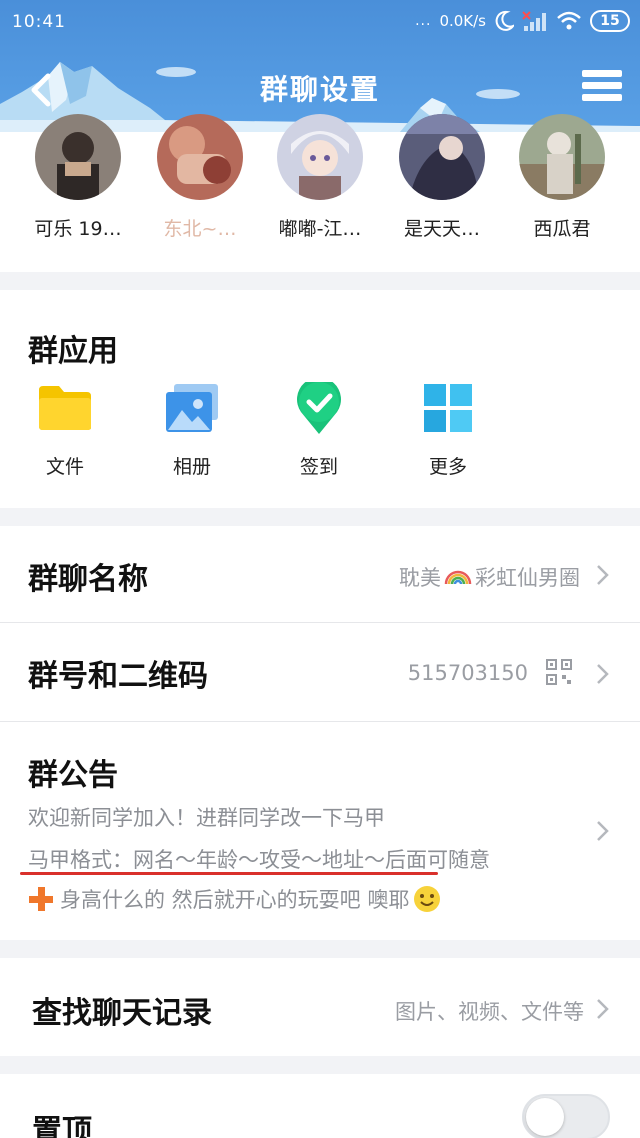  Describe the element at coordinates (545, 1117) in the screenshot. I see `toggle-knob` at that location.